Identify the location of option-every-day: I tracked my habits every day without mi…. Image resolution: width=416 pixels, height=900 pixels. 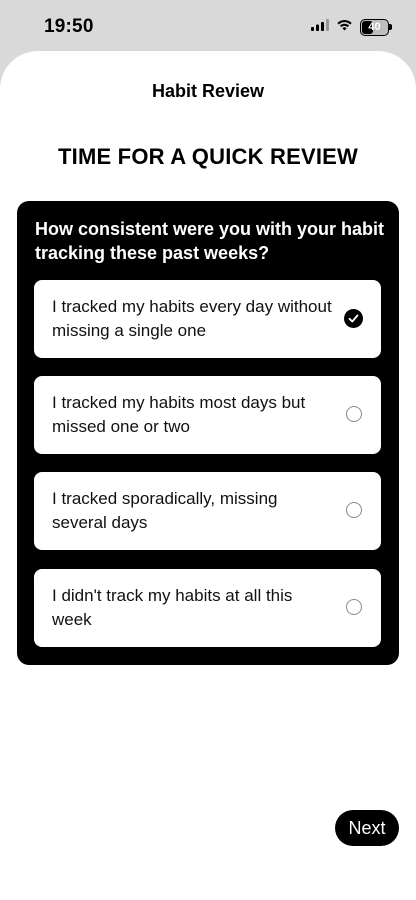
(207, 319).